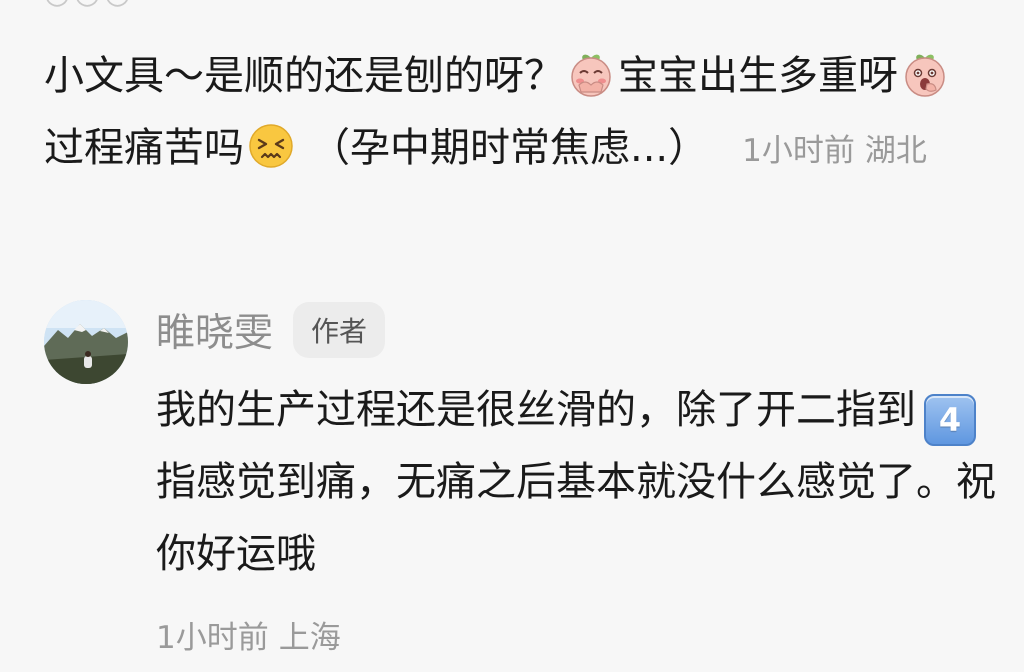 Image resolution: width=1024 pixels, height=672 pixels. Describe the element at coordinates (798, 151) in the screenshot. I see `comment-time: 1小时前` at that location.